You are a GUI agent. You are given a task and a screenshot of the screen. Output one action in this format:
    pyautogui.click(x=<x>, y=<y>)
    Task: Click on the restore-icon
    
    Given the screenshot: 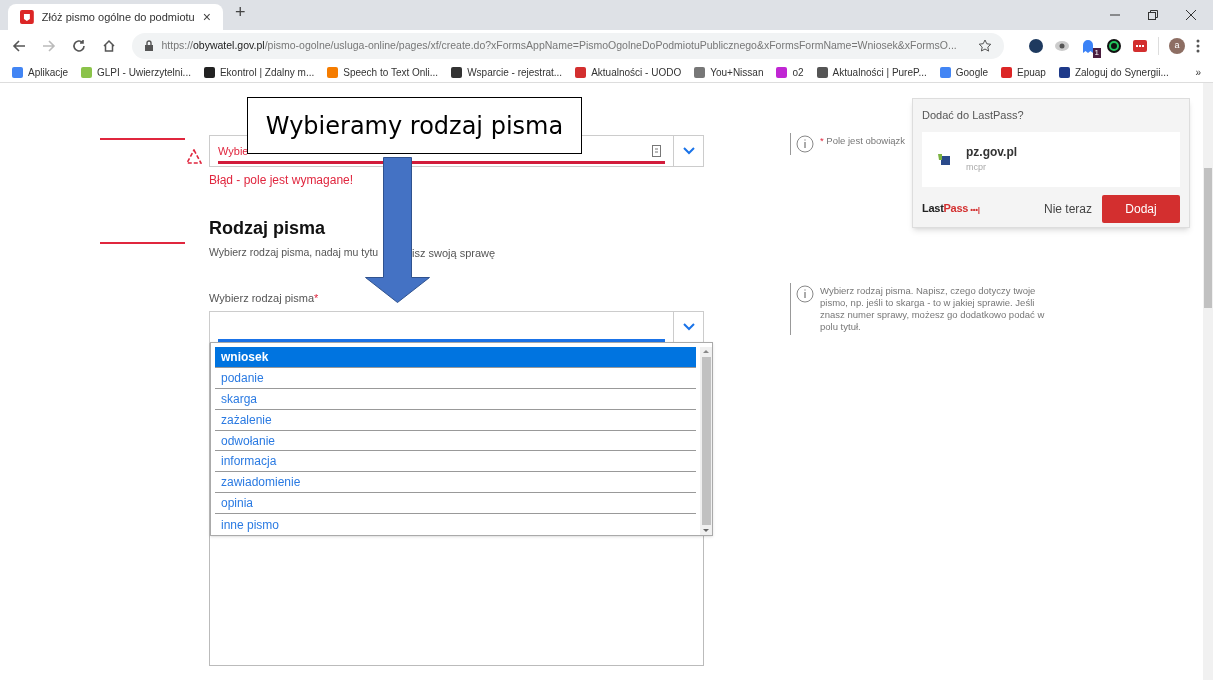 What is the action you would take?
    pyautogui.click(x=1153, y=15)
    